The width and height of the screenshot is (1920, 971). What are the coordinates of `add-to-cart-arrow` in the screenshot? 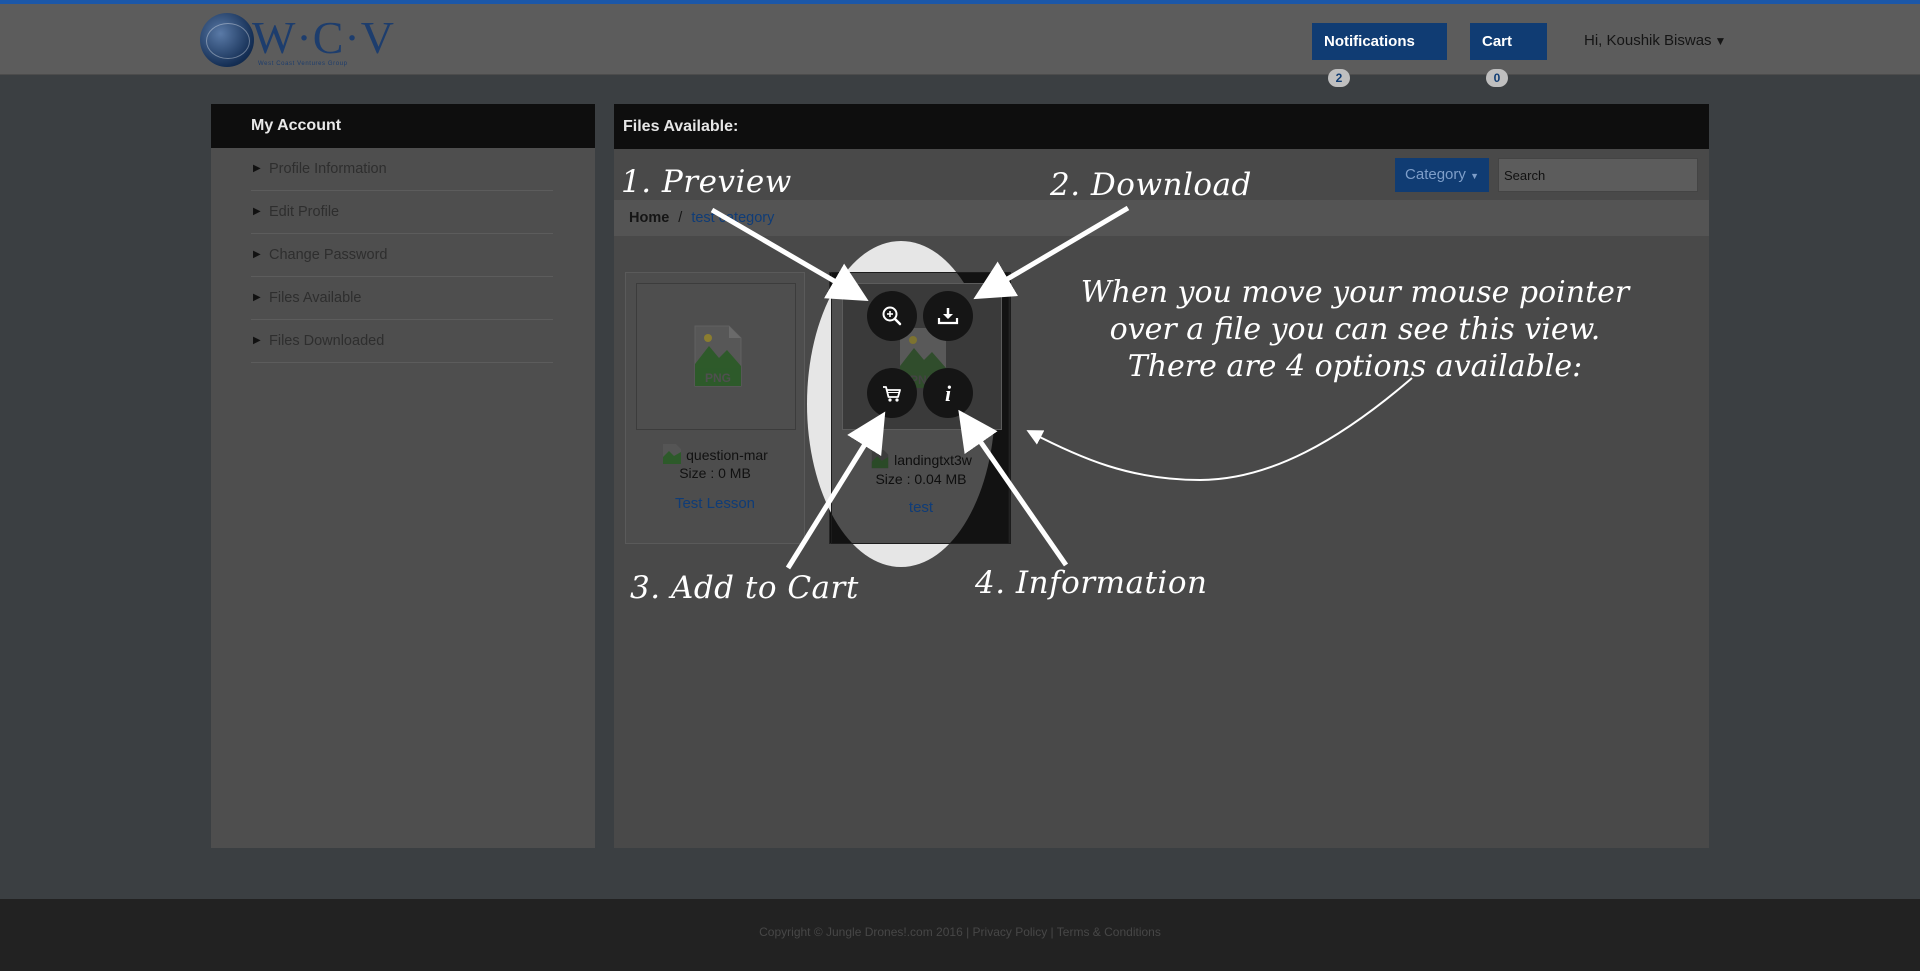 It's located at (835, 490).